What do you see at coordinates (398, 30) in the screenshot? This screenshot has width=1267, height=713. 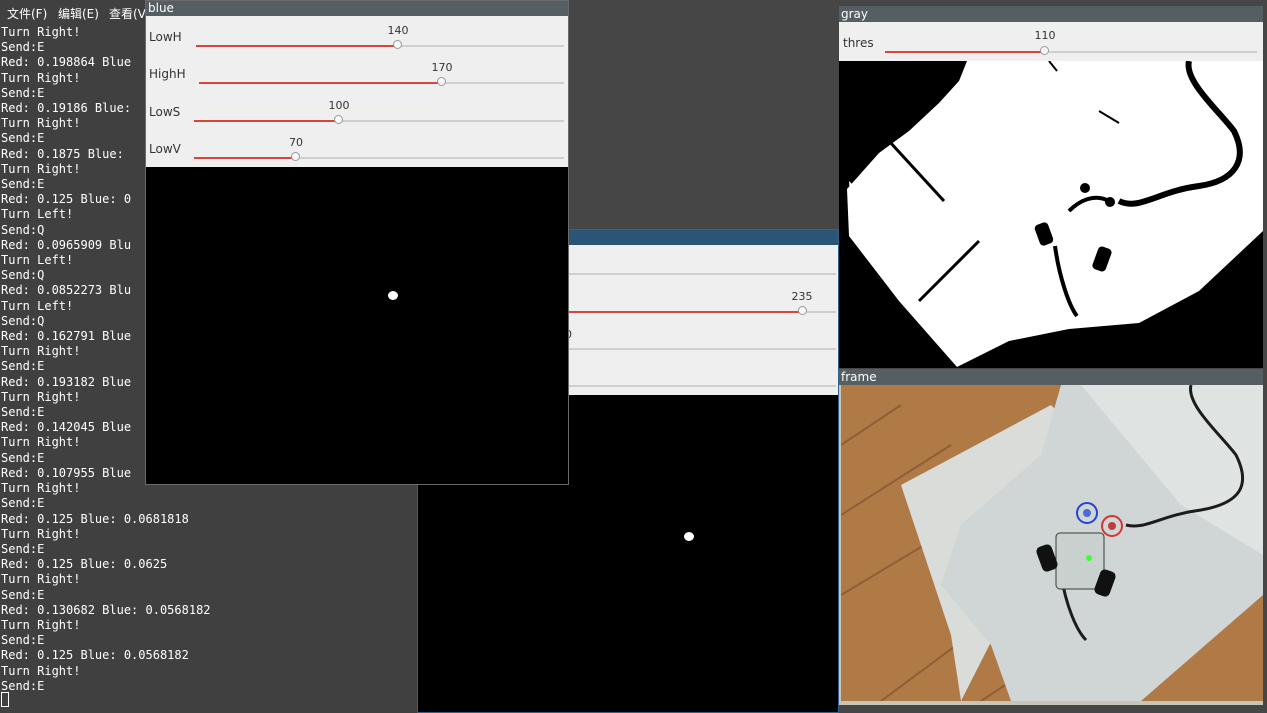 I see `lowh-value: 140` at bounding box center [398, 30].